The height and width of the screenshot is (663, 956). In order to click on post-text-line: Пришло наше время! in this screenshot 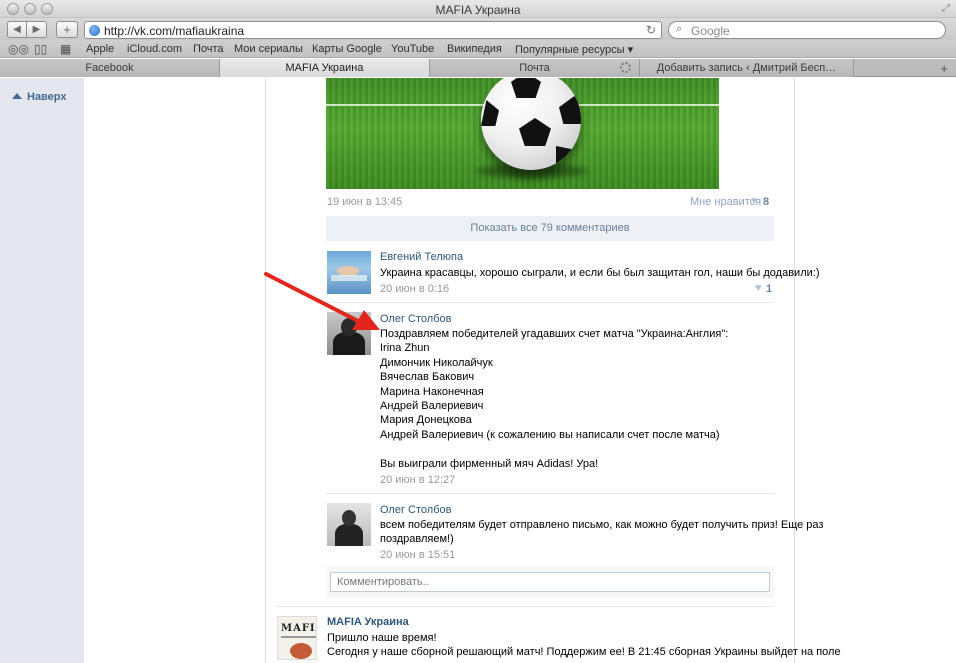, I will do `click(382, 638)`.